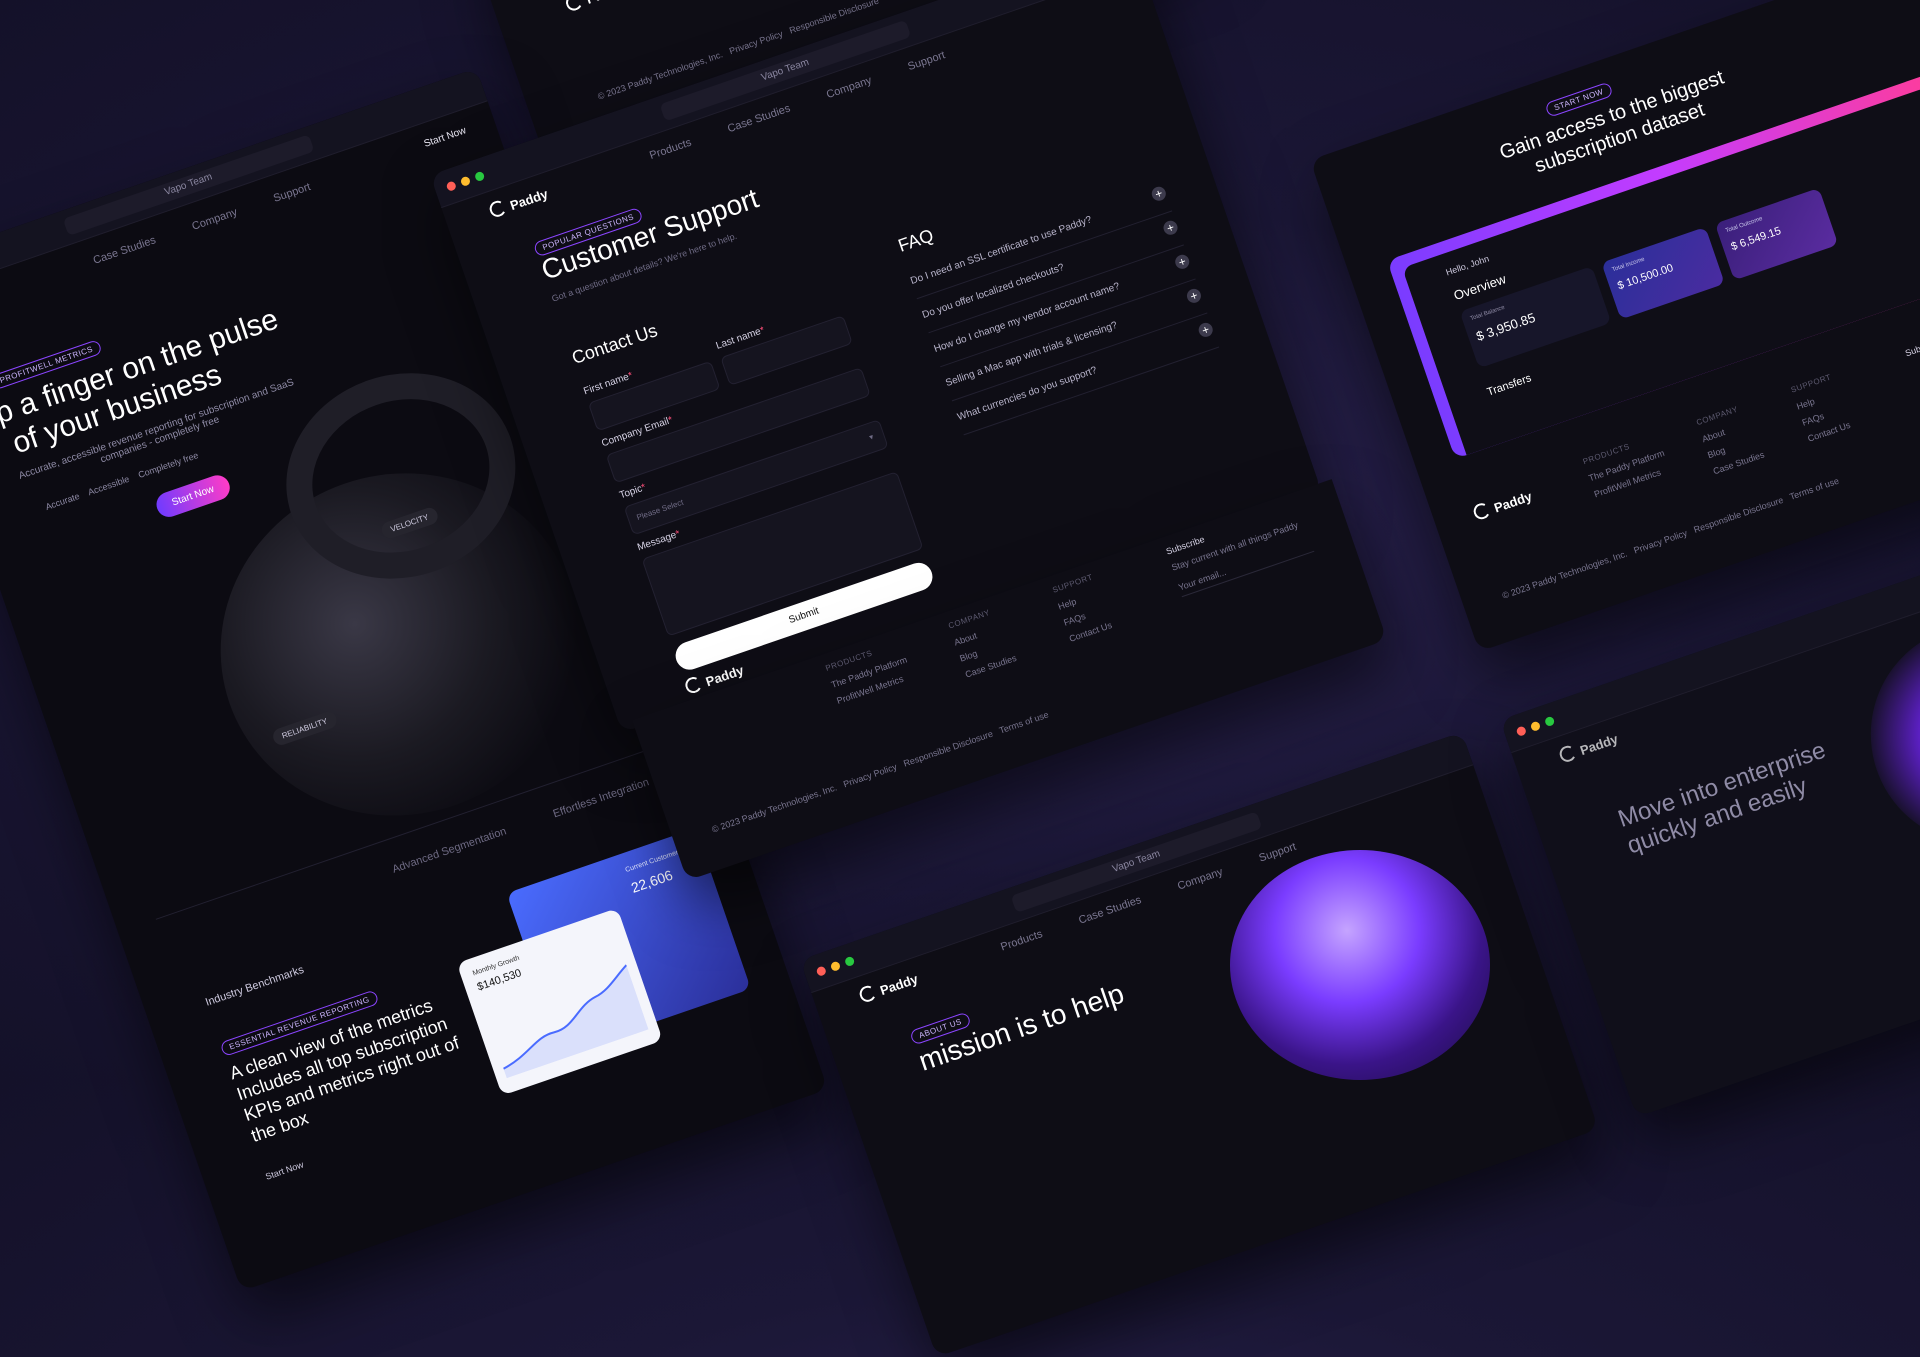 This screenshot has height=1357, width=1920. Describe the element at coordinates (193, 496) in the screenshot. I see `metrics-start-button: Start Now` at that location.